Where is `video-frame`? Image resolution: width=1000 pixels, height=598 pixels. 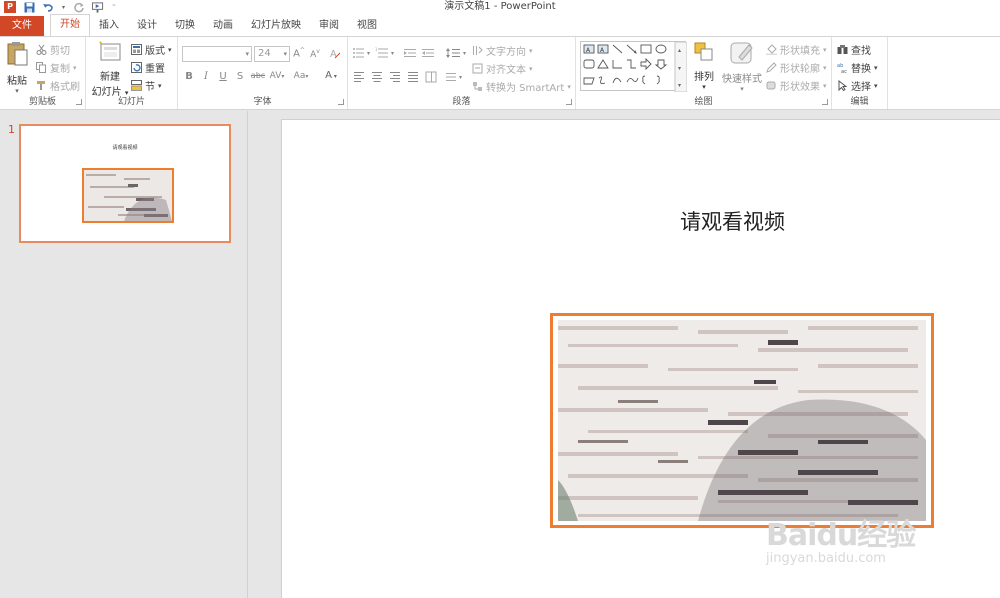
video-frame is located at coordinates (742, 420).